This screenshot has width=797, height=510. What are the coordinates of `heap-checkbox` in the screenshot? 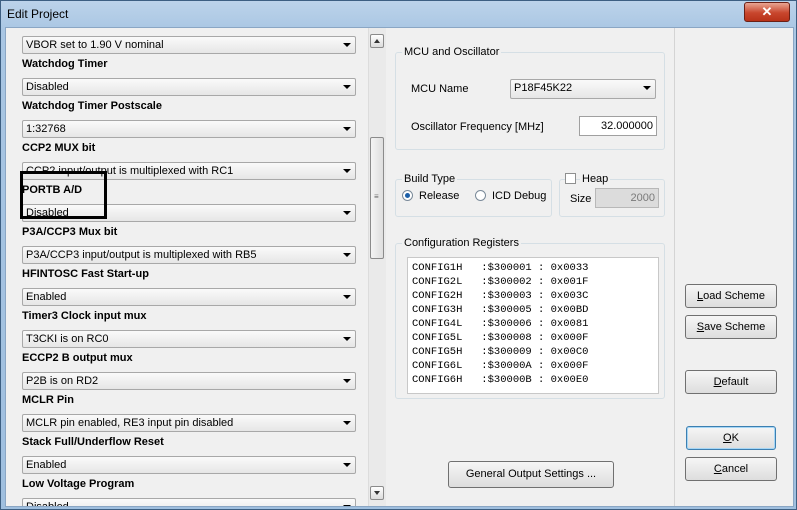 It's located at (570, 178).